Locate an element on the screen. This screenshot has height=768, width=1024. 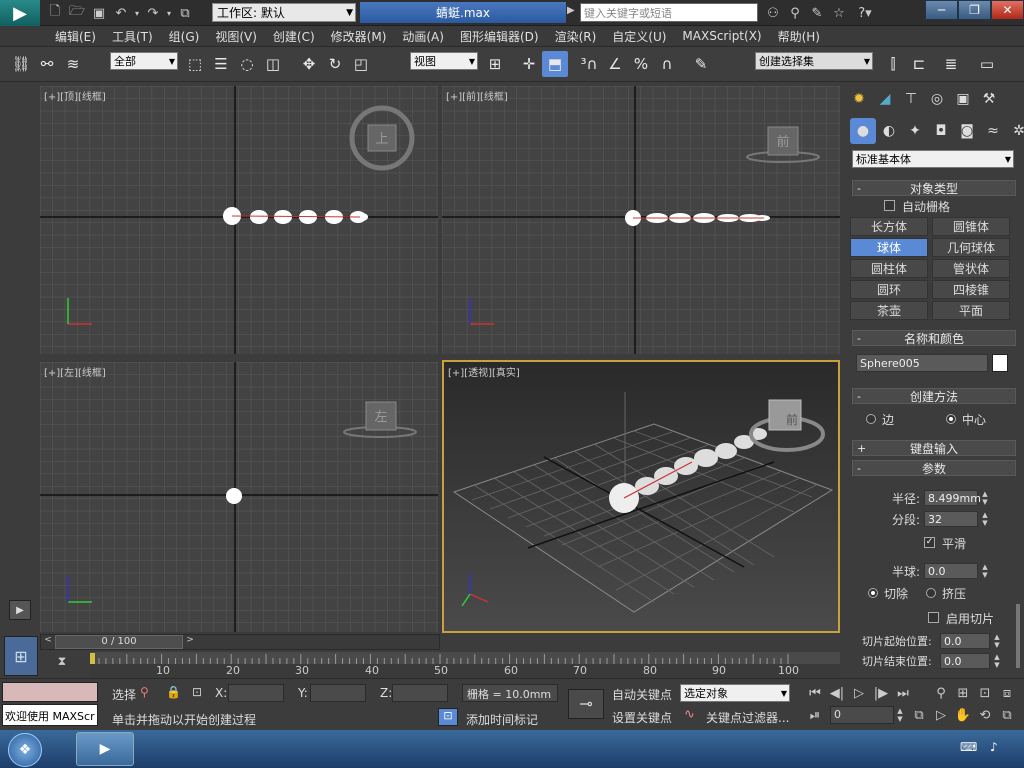
volume-tray-icon: ♪ is located at coordinates (994, 747).